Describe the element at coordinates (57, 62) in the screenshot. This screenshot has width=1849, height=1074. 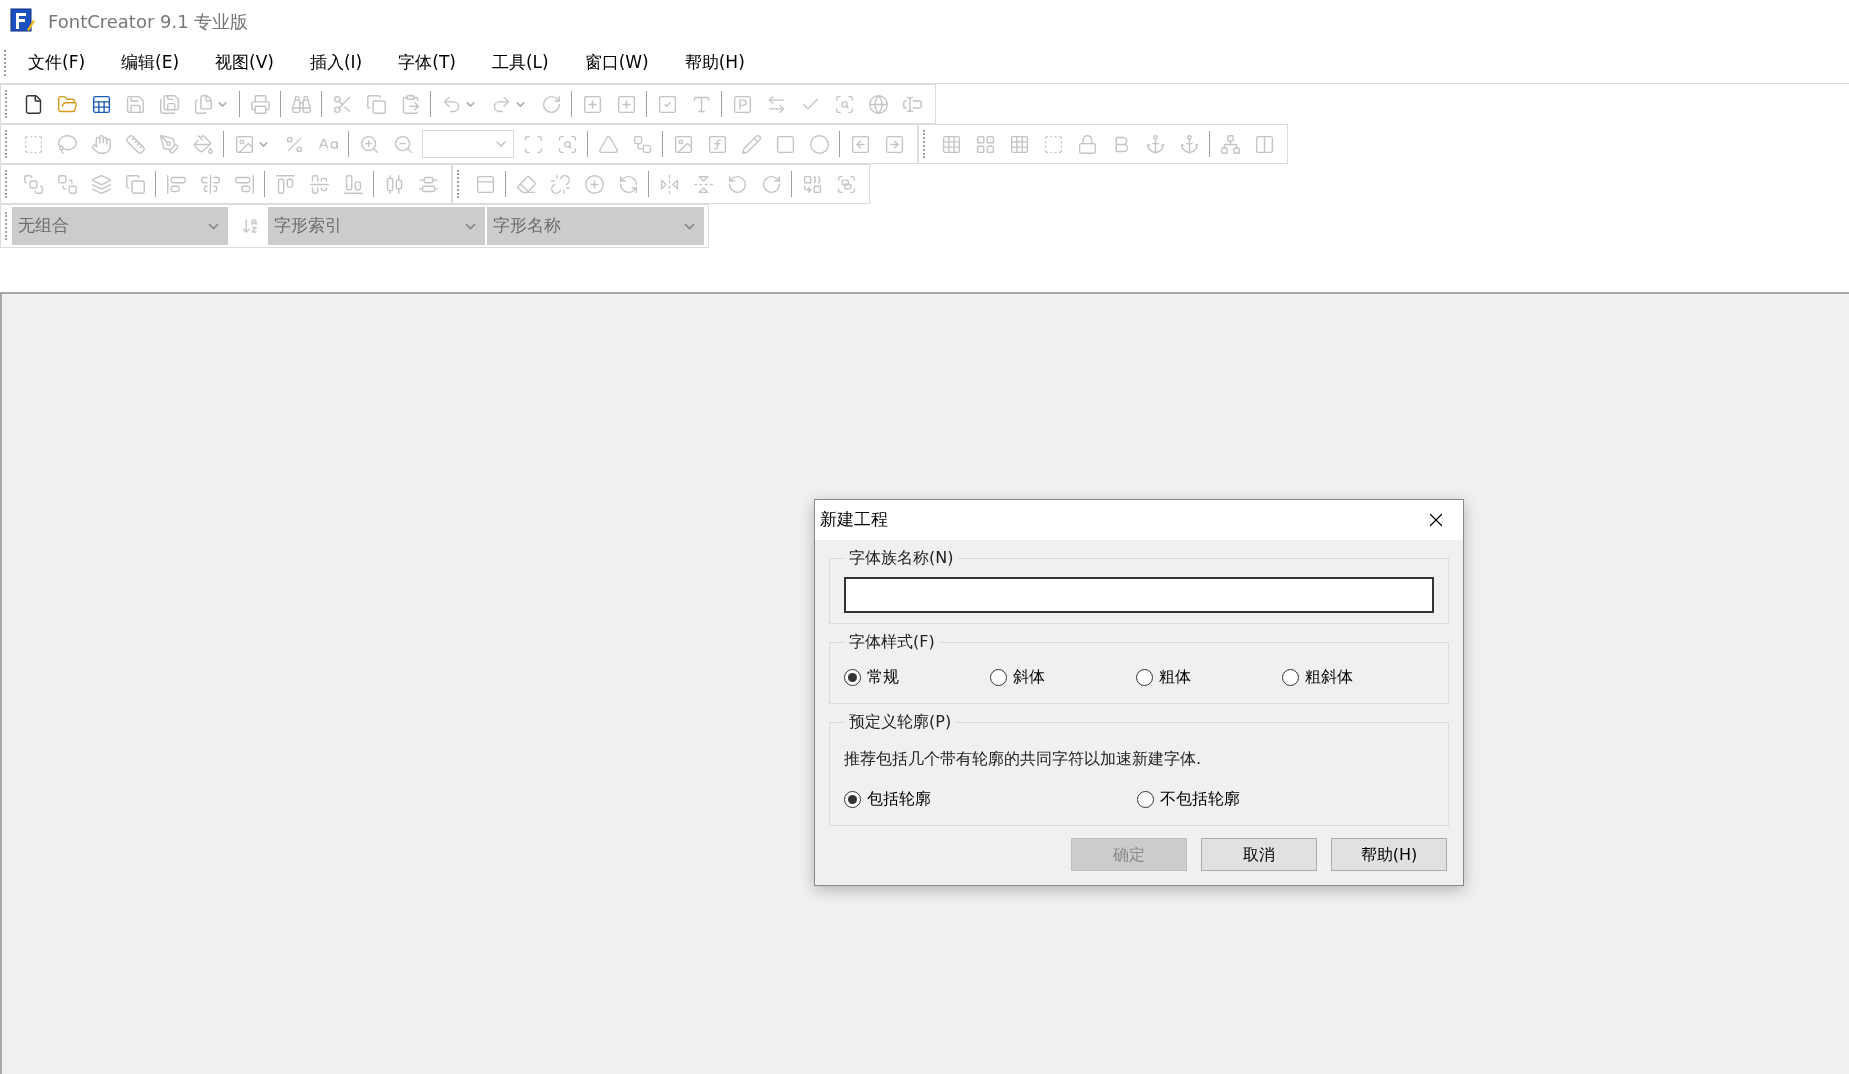
I see `menu-item: 文件(F)` at that location.